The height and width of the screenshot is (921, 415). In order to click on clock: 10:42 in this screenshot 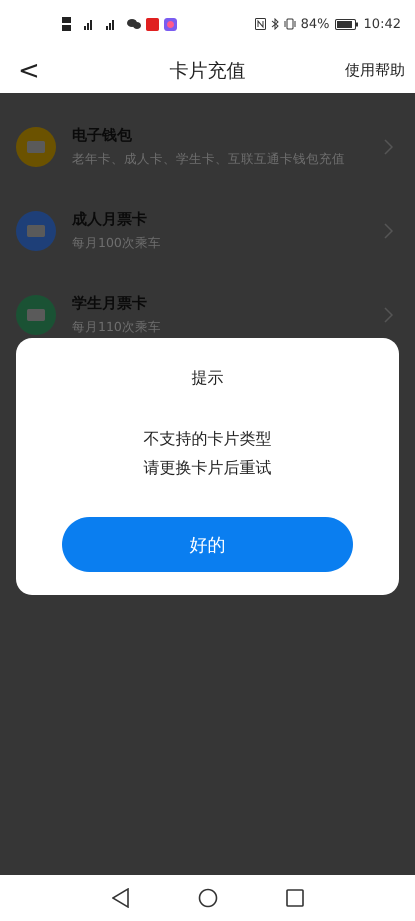, I will do `click(382, 24)`.